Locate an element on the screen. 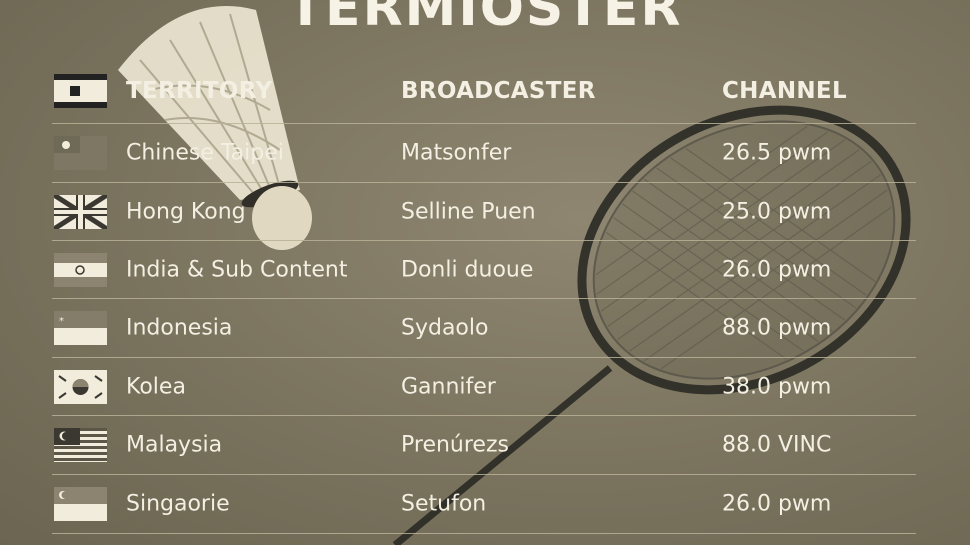  header-broadcaster: BROADCASTER is located at coordinates (498, 91).